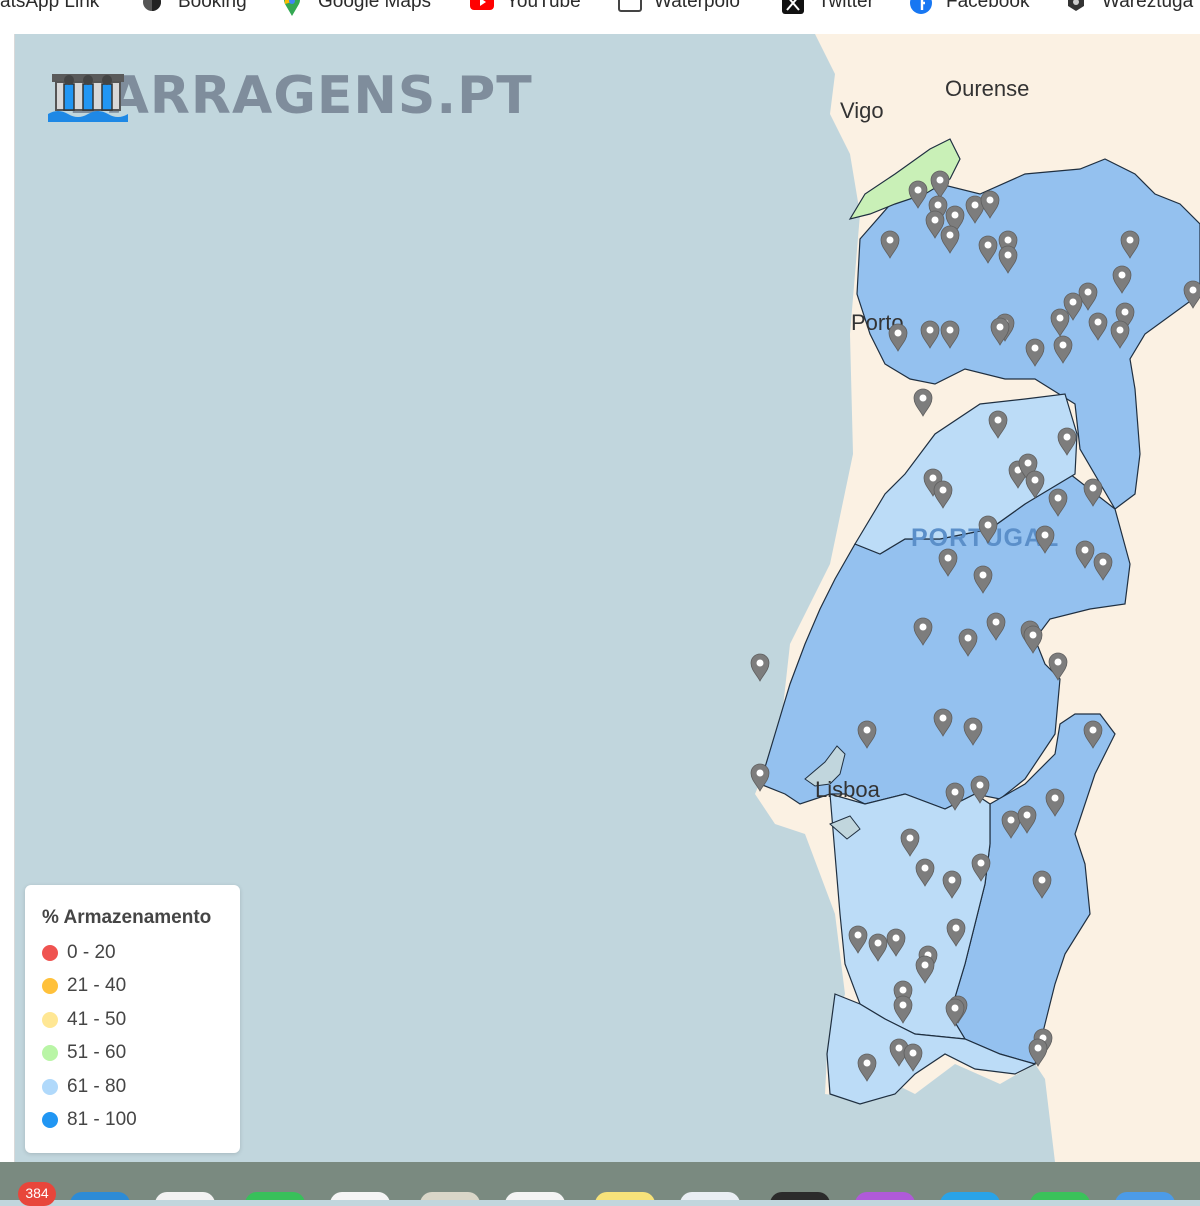 The width and height of the screenshot is (1200, 1206). What do you see at coordinates (800, 1196) in the screenshot?
I see `dock-app-tv` at bounding box center [800, 1196].